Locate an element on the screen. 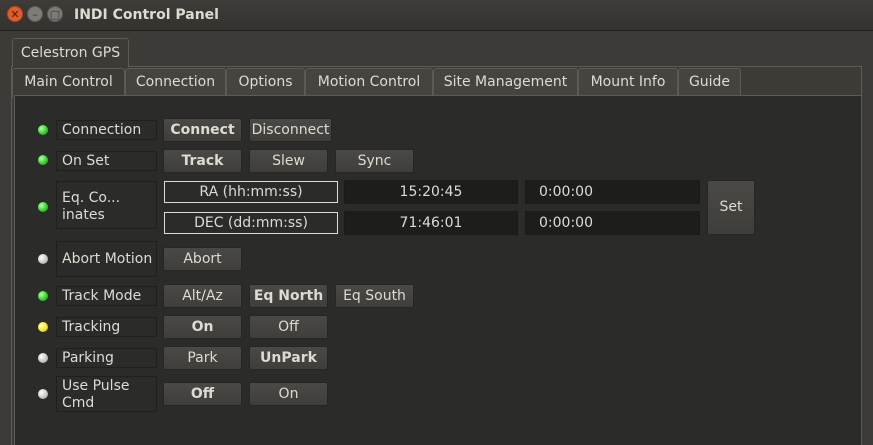 This screenshot has height=445, width=873. tracking-label: Tracking is located at coordinates (106, 327).